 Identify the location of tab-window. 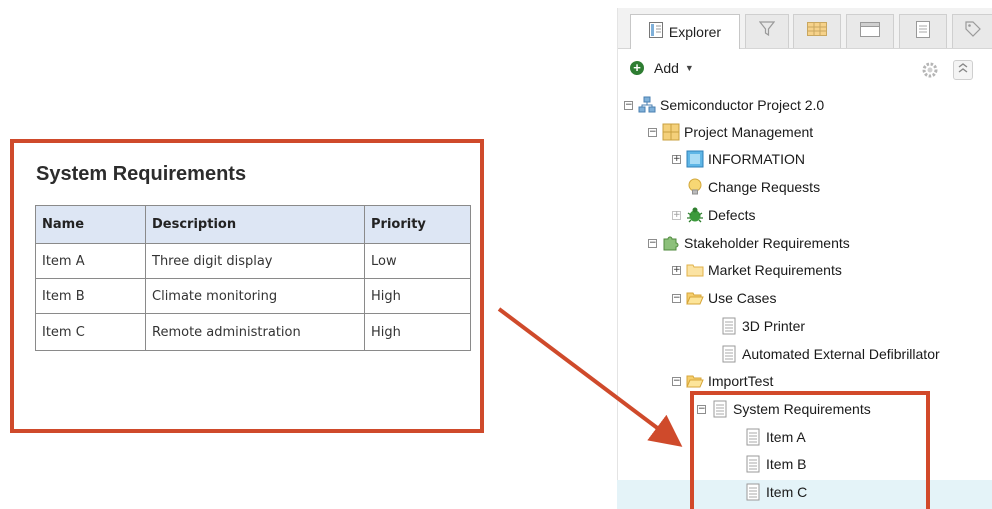
(870, 31).